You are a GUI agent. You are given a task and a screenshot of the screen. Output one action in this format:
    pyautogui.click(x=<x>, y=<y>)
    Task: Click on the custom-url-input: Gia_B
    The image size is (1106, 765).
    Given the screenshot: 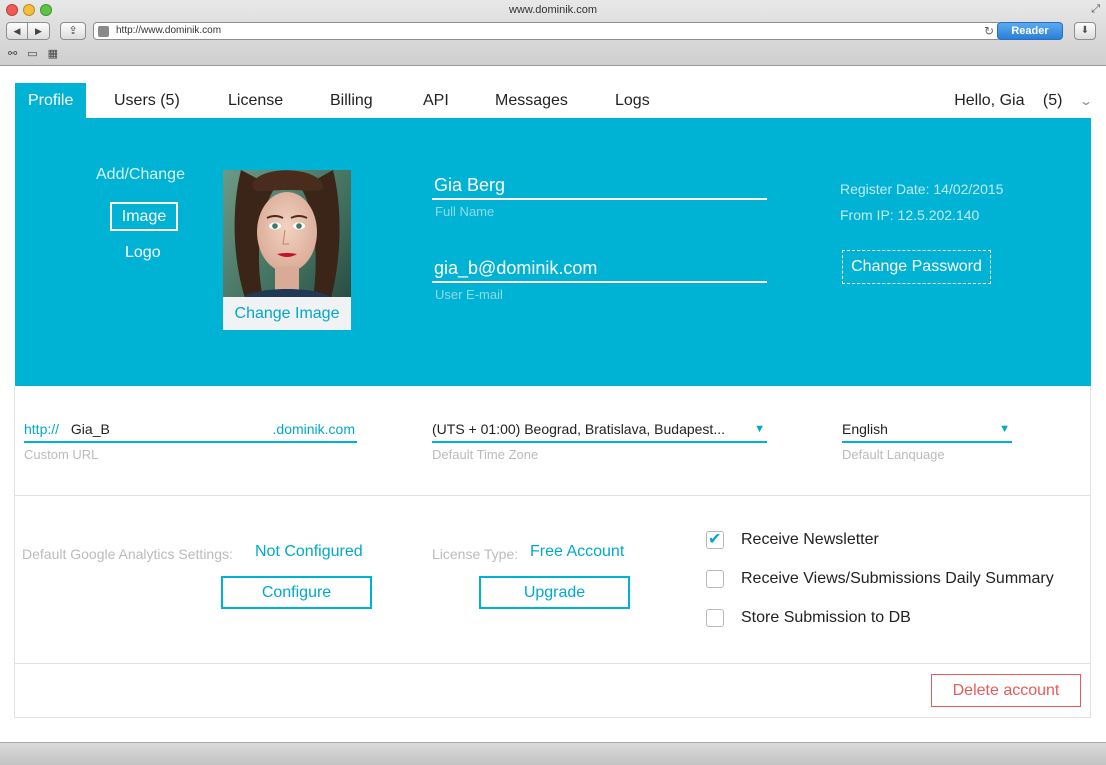 What is the action you would take?
    pyautogui.click(x=90, y=429)
    